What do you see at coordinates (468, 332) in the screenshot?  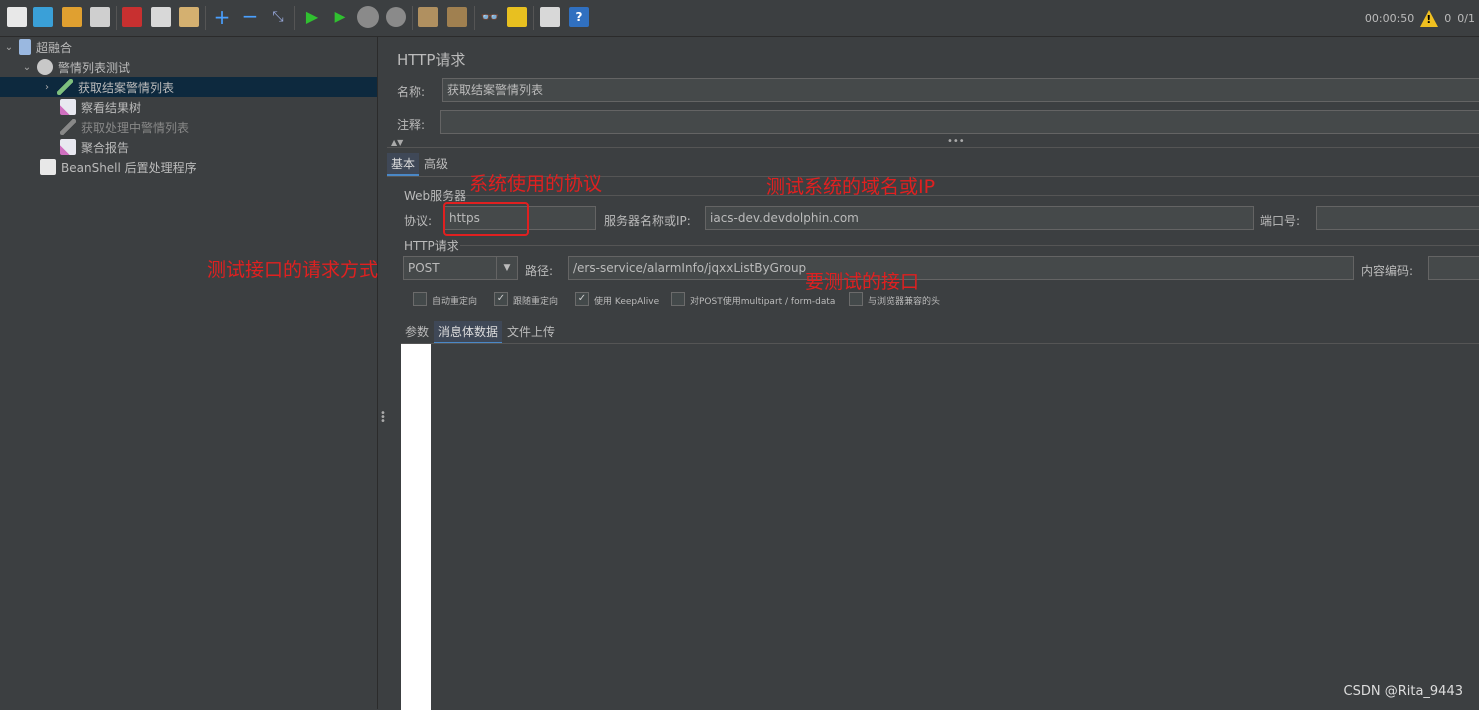 I see `tab-body-data: 消息体数据` at bounding box center [468, 332].